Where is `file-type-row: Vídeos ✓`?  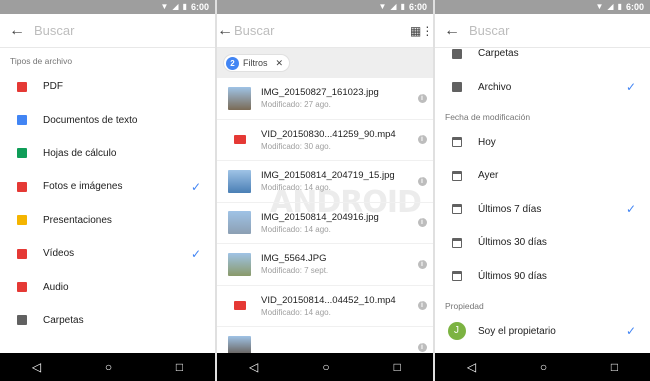
file-type-row: Vídeos ✓ is located at coordinates (107, 253).